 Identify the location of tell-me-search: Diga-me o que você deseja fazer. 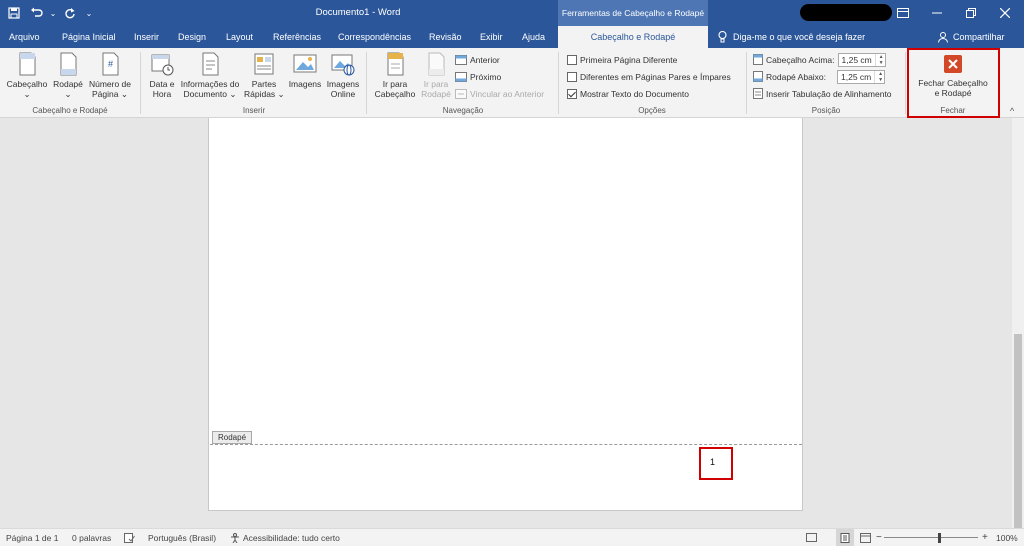
(791, 37).